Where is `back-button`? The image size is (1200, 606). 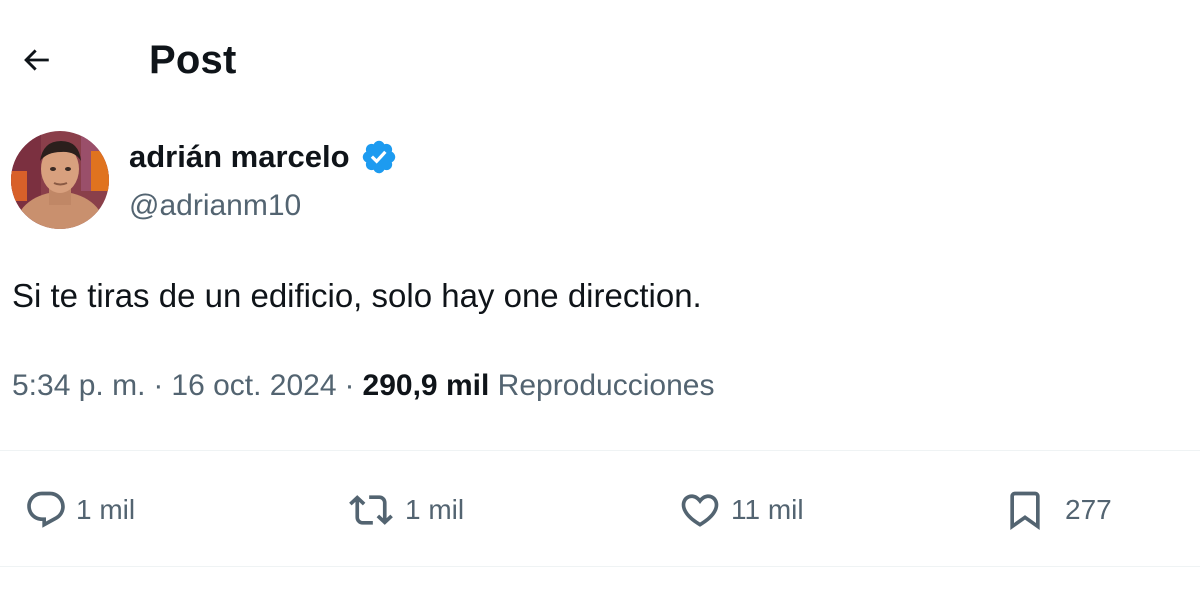 back-button is located at coordinates (36, 62).